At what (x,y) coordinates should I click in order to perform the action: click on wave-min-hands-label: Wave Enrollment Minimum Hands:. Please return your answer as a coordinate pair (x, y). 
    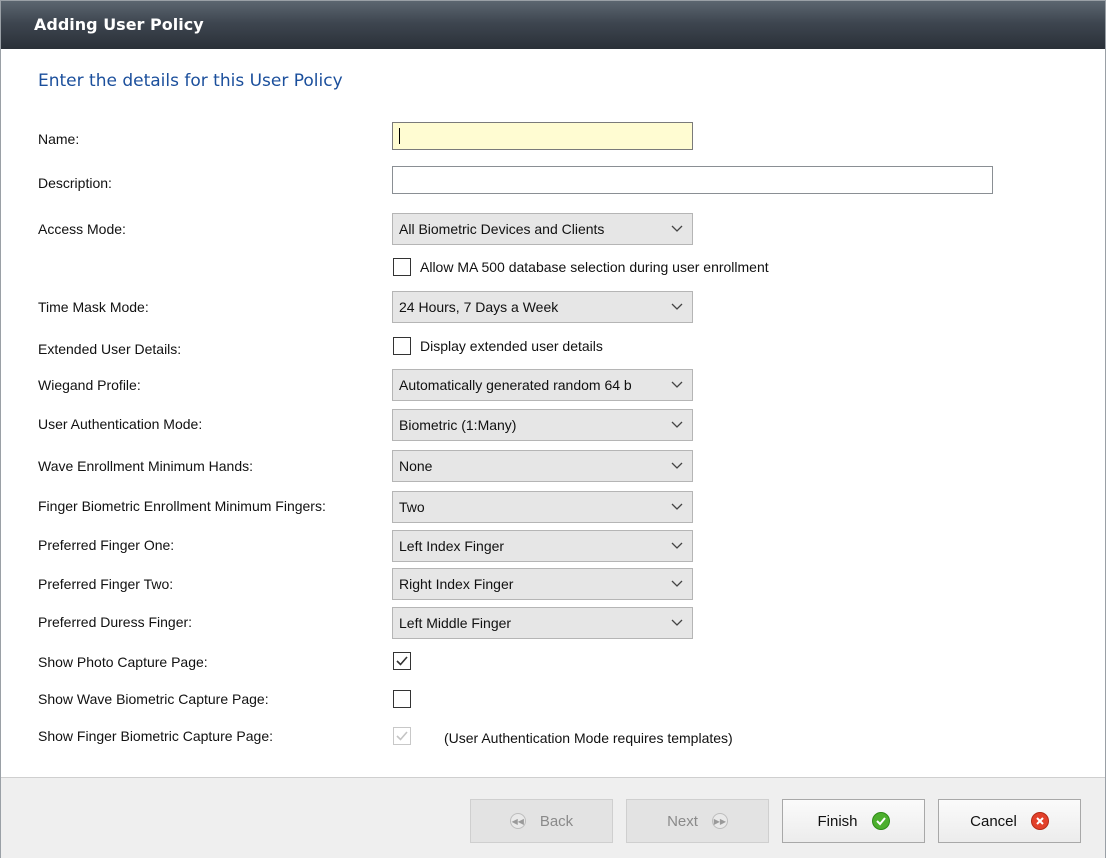
    Looking at the image, I should click on (145, 466).